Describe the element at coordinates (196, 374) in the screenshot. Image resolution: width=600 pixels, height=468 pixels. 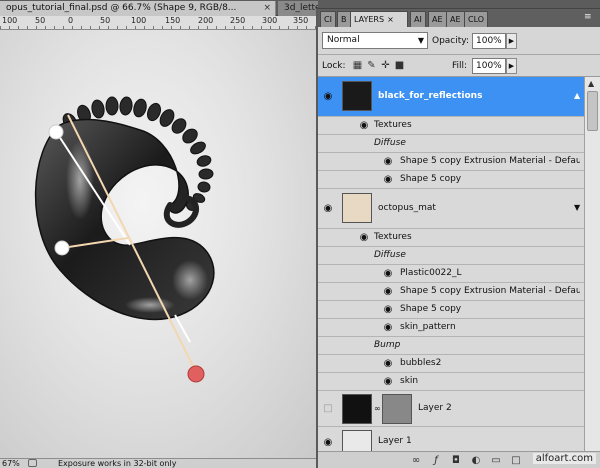
I see `light-handle-red` at that location.